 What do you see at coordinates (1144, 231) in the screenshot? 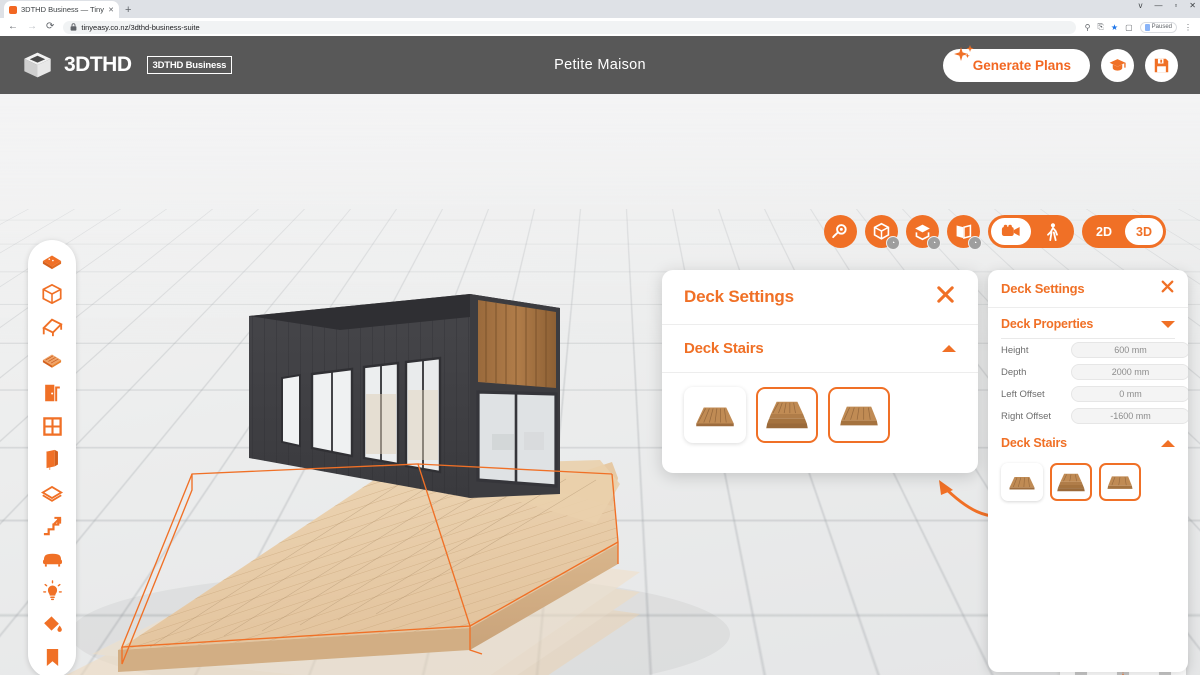
I see `view-3d-option: 3D` at bounding box center [1144, 231].